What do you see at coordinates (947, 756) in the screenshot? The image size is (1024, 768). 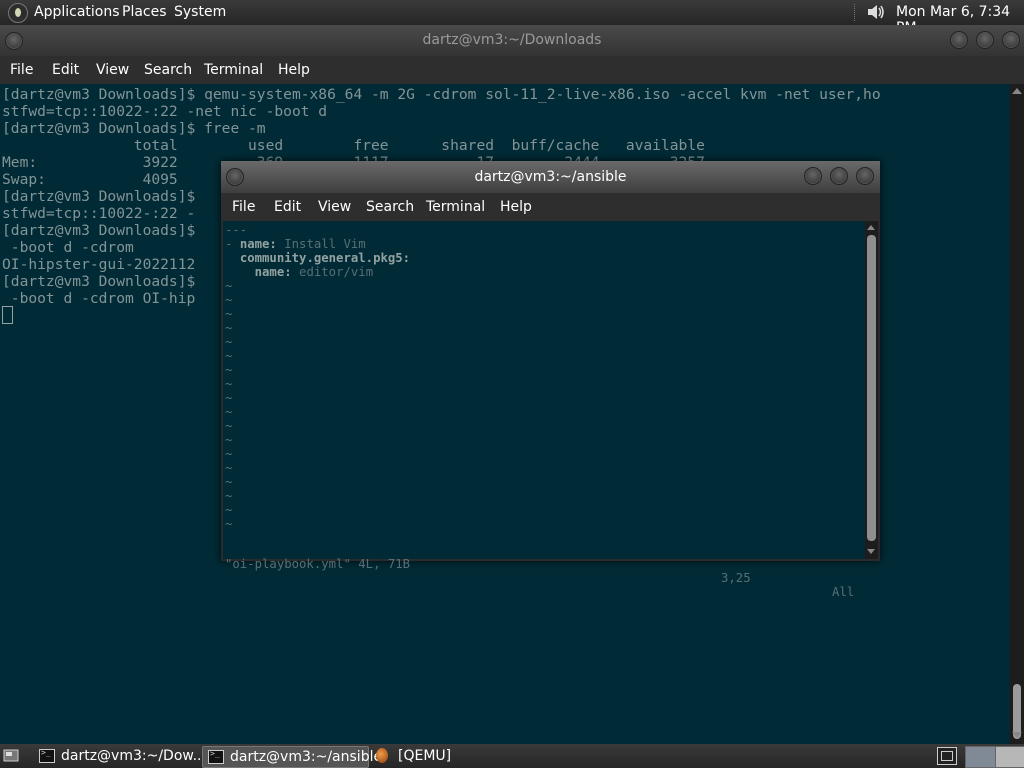 I see `window-list-icon` at bounding box center [947, 756].